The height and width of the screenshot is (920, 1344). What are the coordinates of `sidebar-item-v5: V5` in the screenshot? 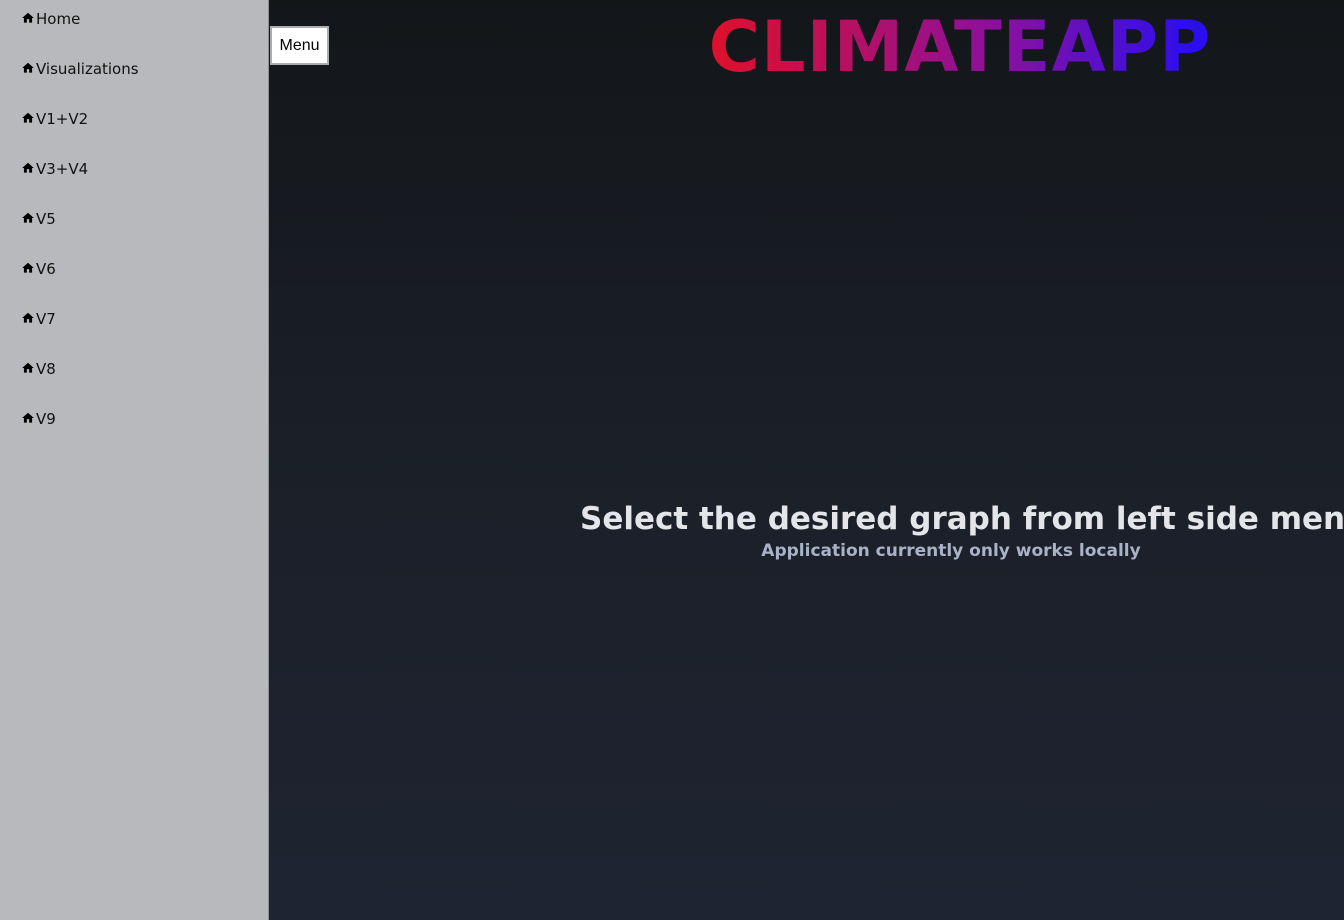 It's located at (134, 225).